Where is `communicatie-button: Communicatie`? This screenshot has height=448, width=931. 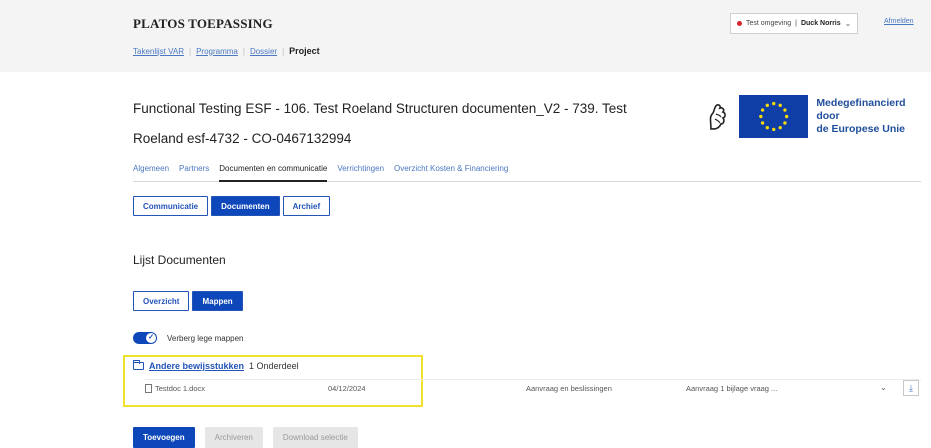
communicatie-button: Communicatie is located at coordinates (171, 206).